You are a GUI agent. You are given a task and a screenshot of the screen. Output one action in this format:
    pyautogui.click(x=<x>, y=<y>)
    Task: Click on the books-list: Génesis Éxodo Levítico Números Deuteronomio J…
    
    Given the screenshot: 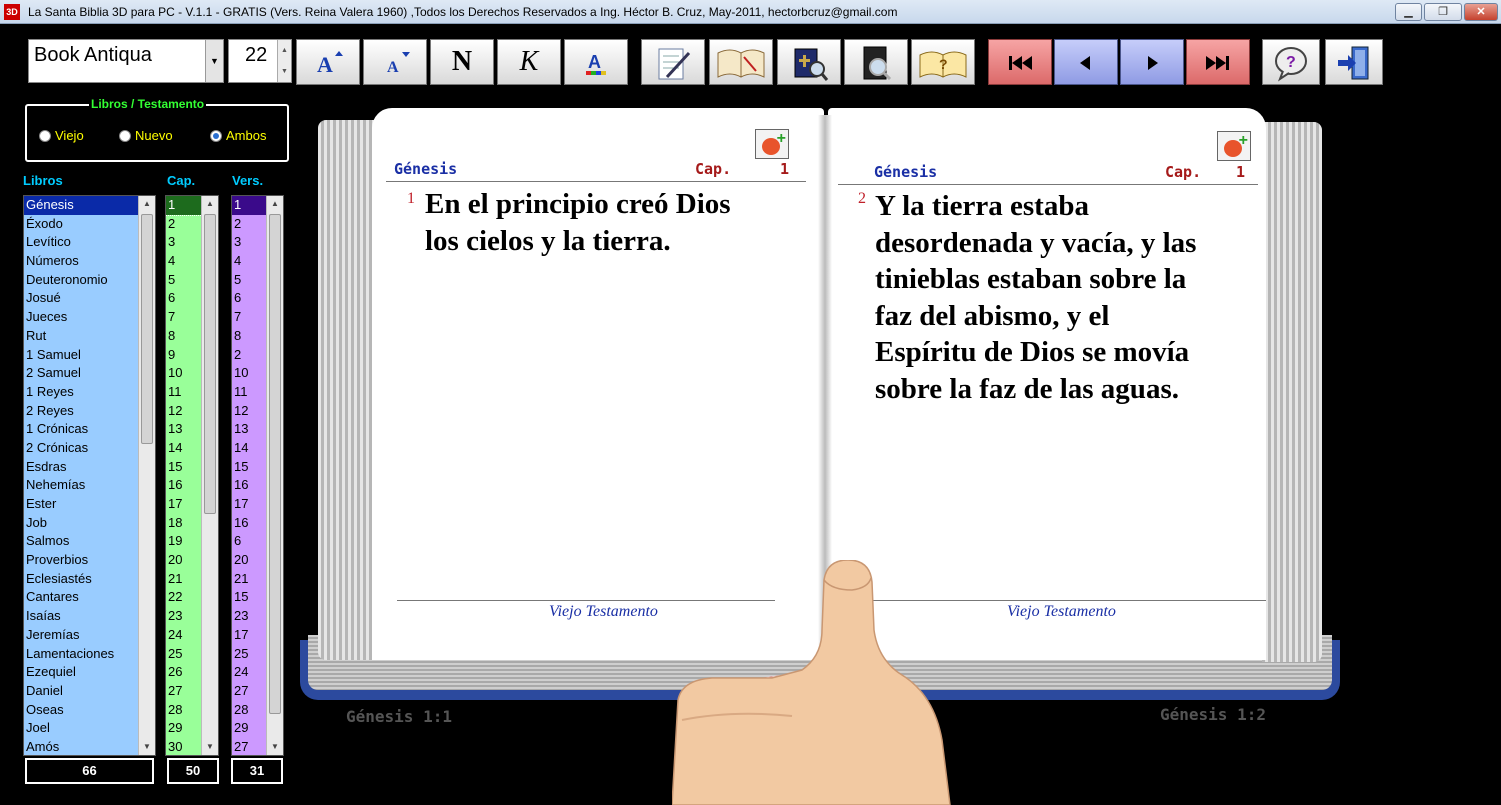 What is the action you would take?
    pyautogui.click(x=89, y=475)
    